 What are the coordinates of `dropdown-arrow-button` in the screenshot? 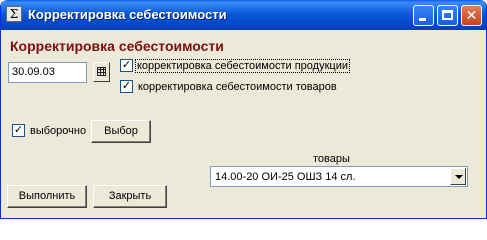 It's located at (458, 176).